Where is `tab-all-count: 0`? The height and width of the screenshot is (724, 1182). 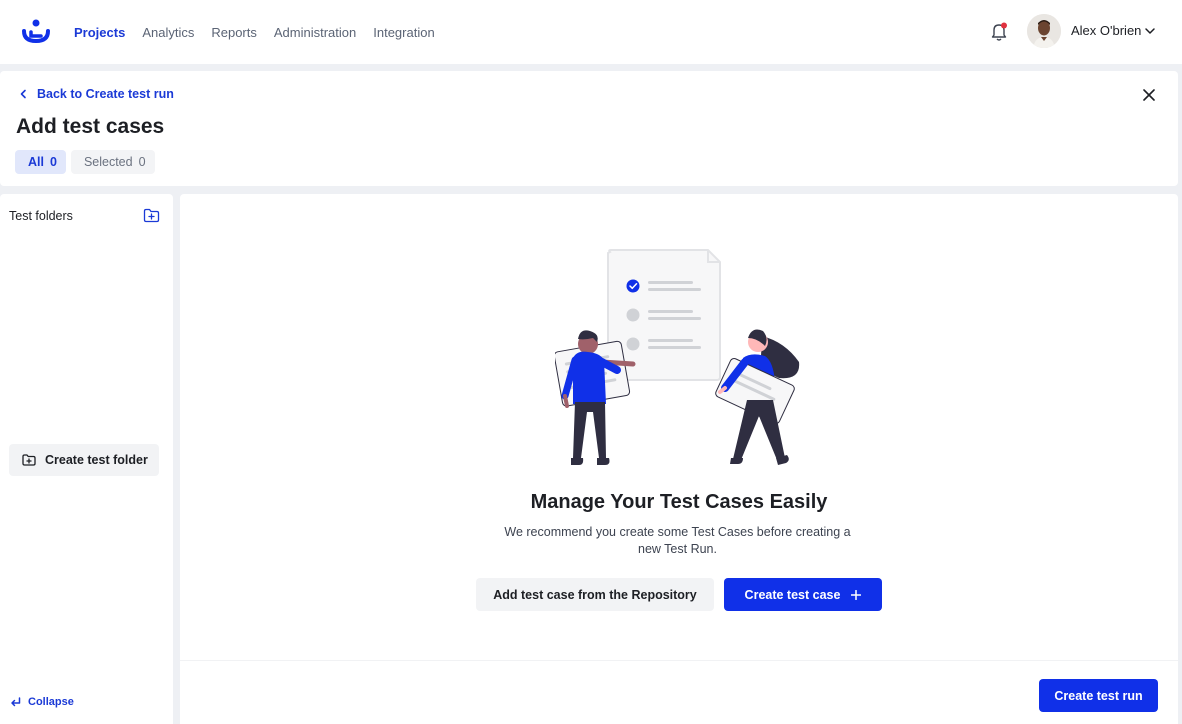 tab-all-count: 0 is located at coordinates (53, 162).